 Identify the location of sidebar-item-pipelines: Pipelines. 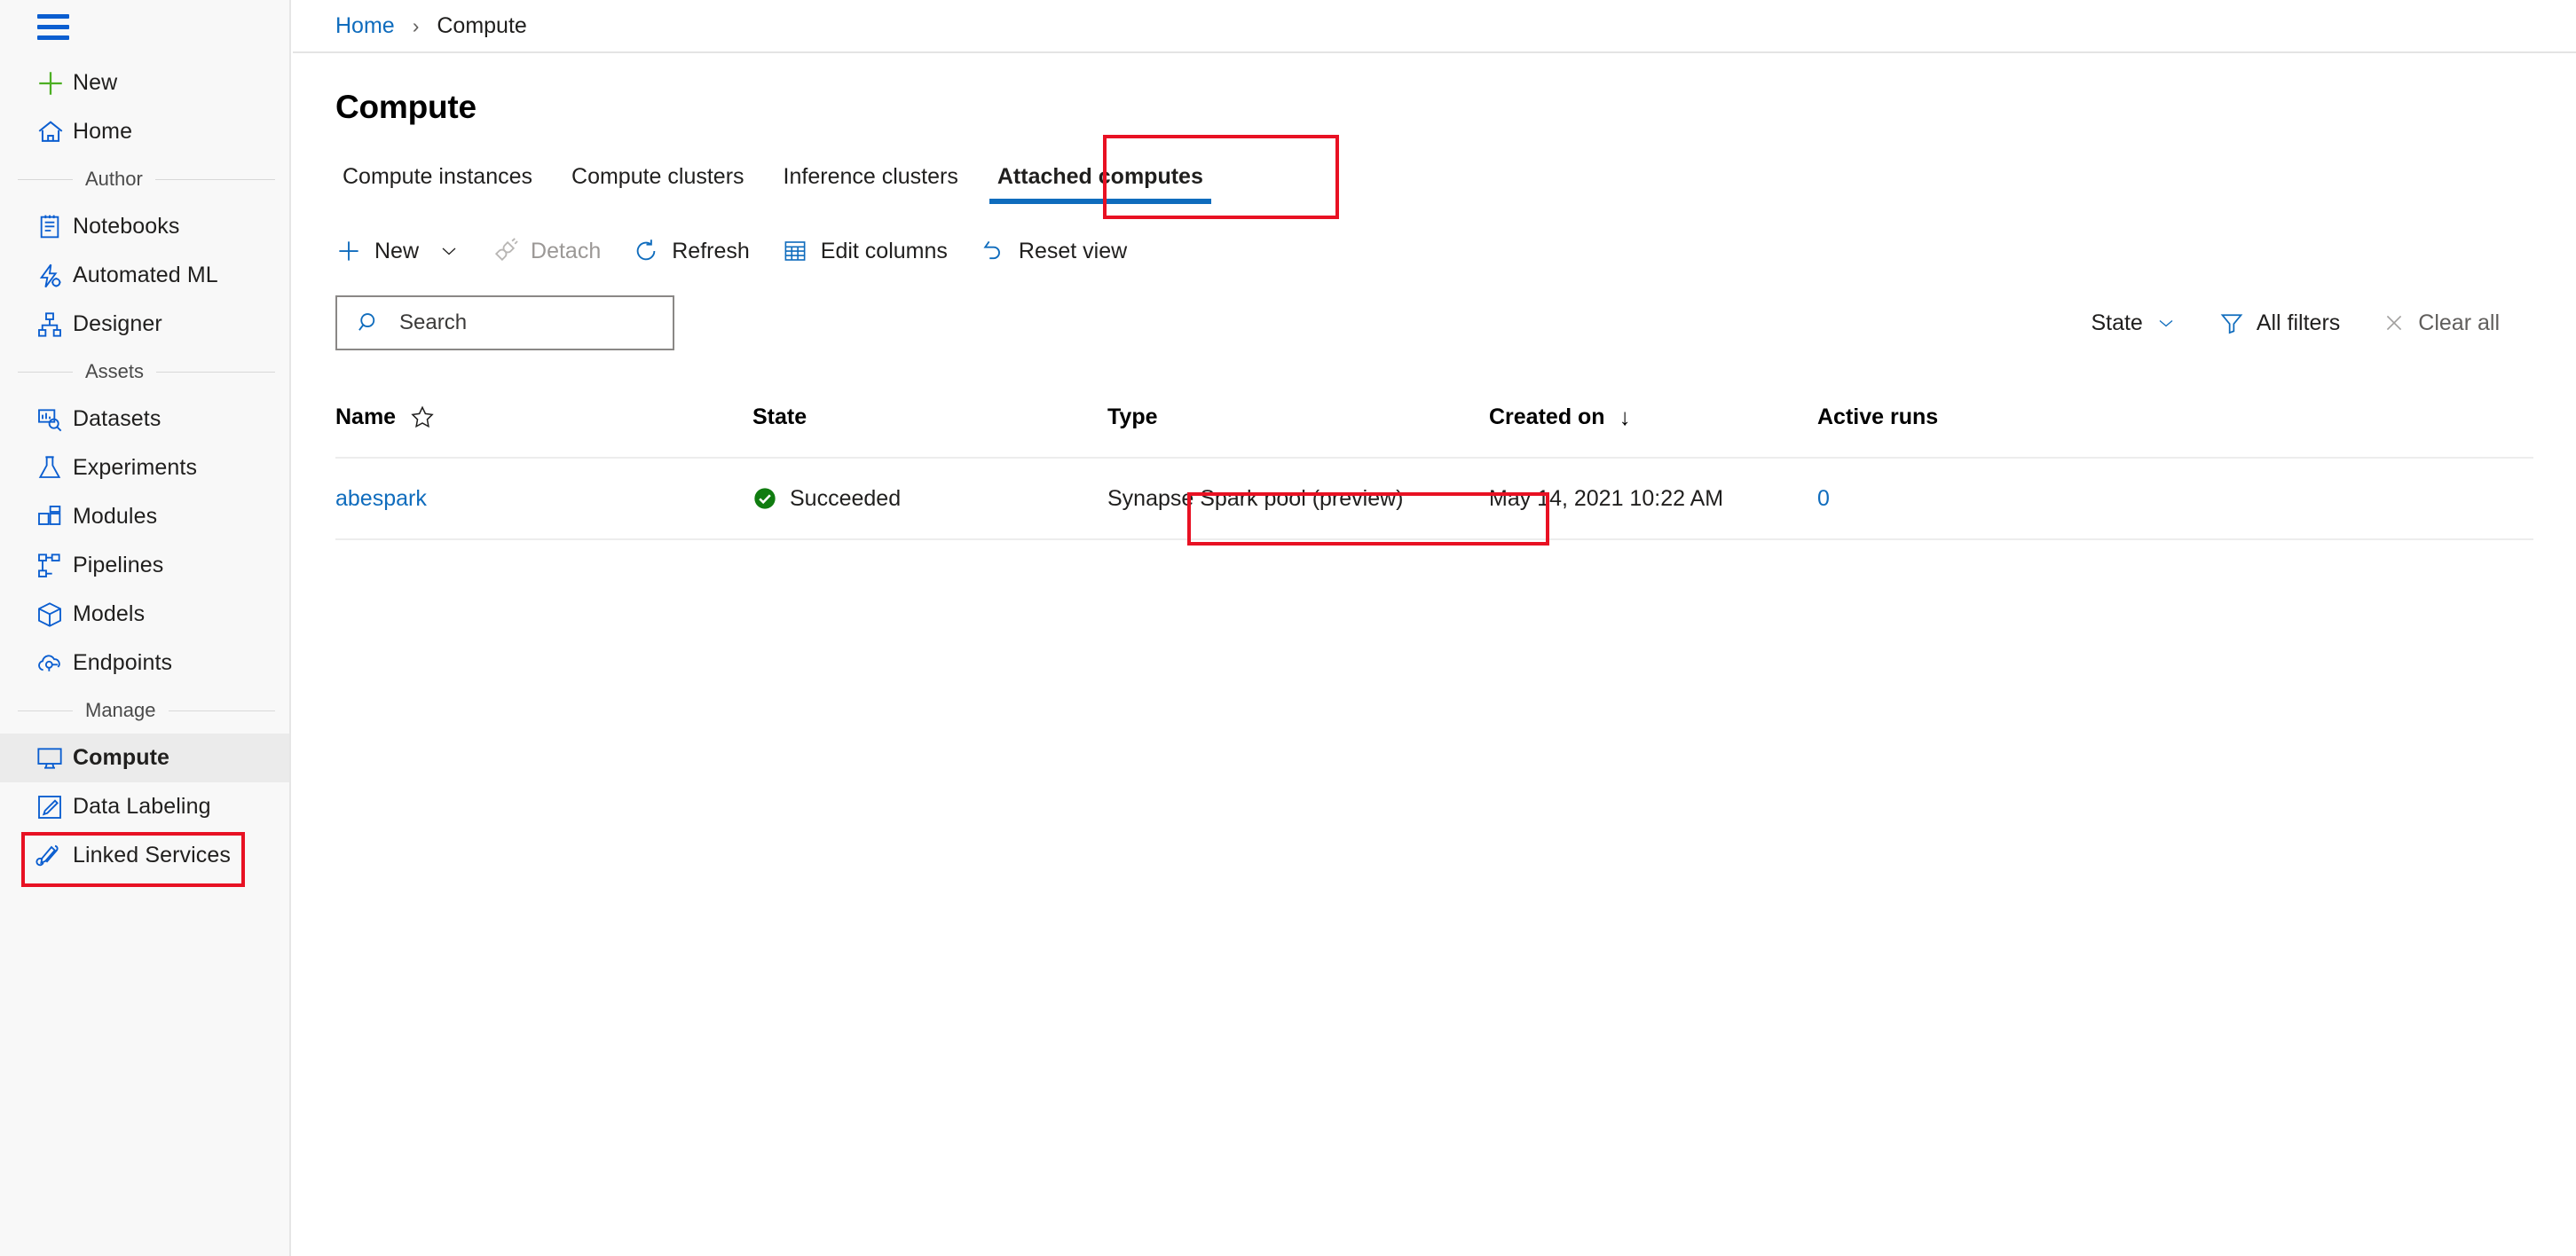
(144, 565).